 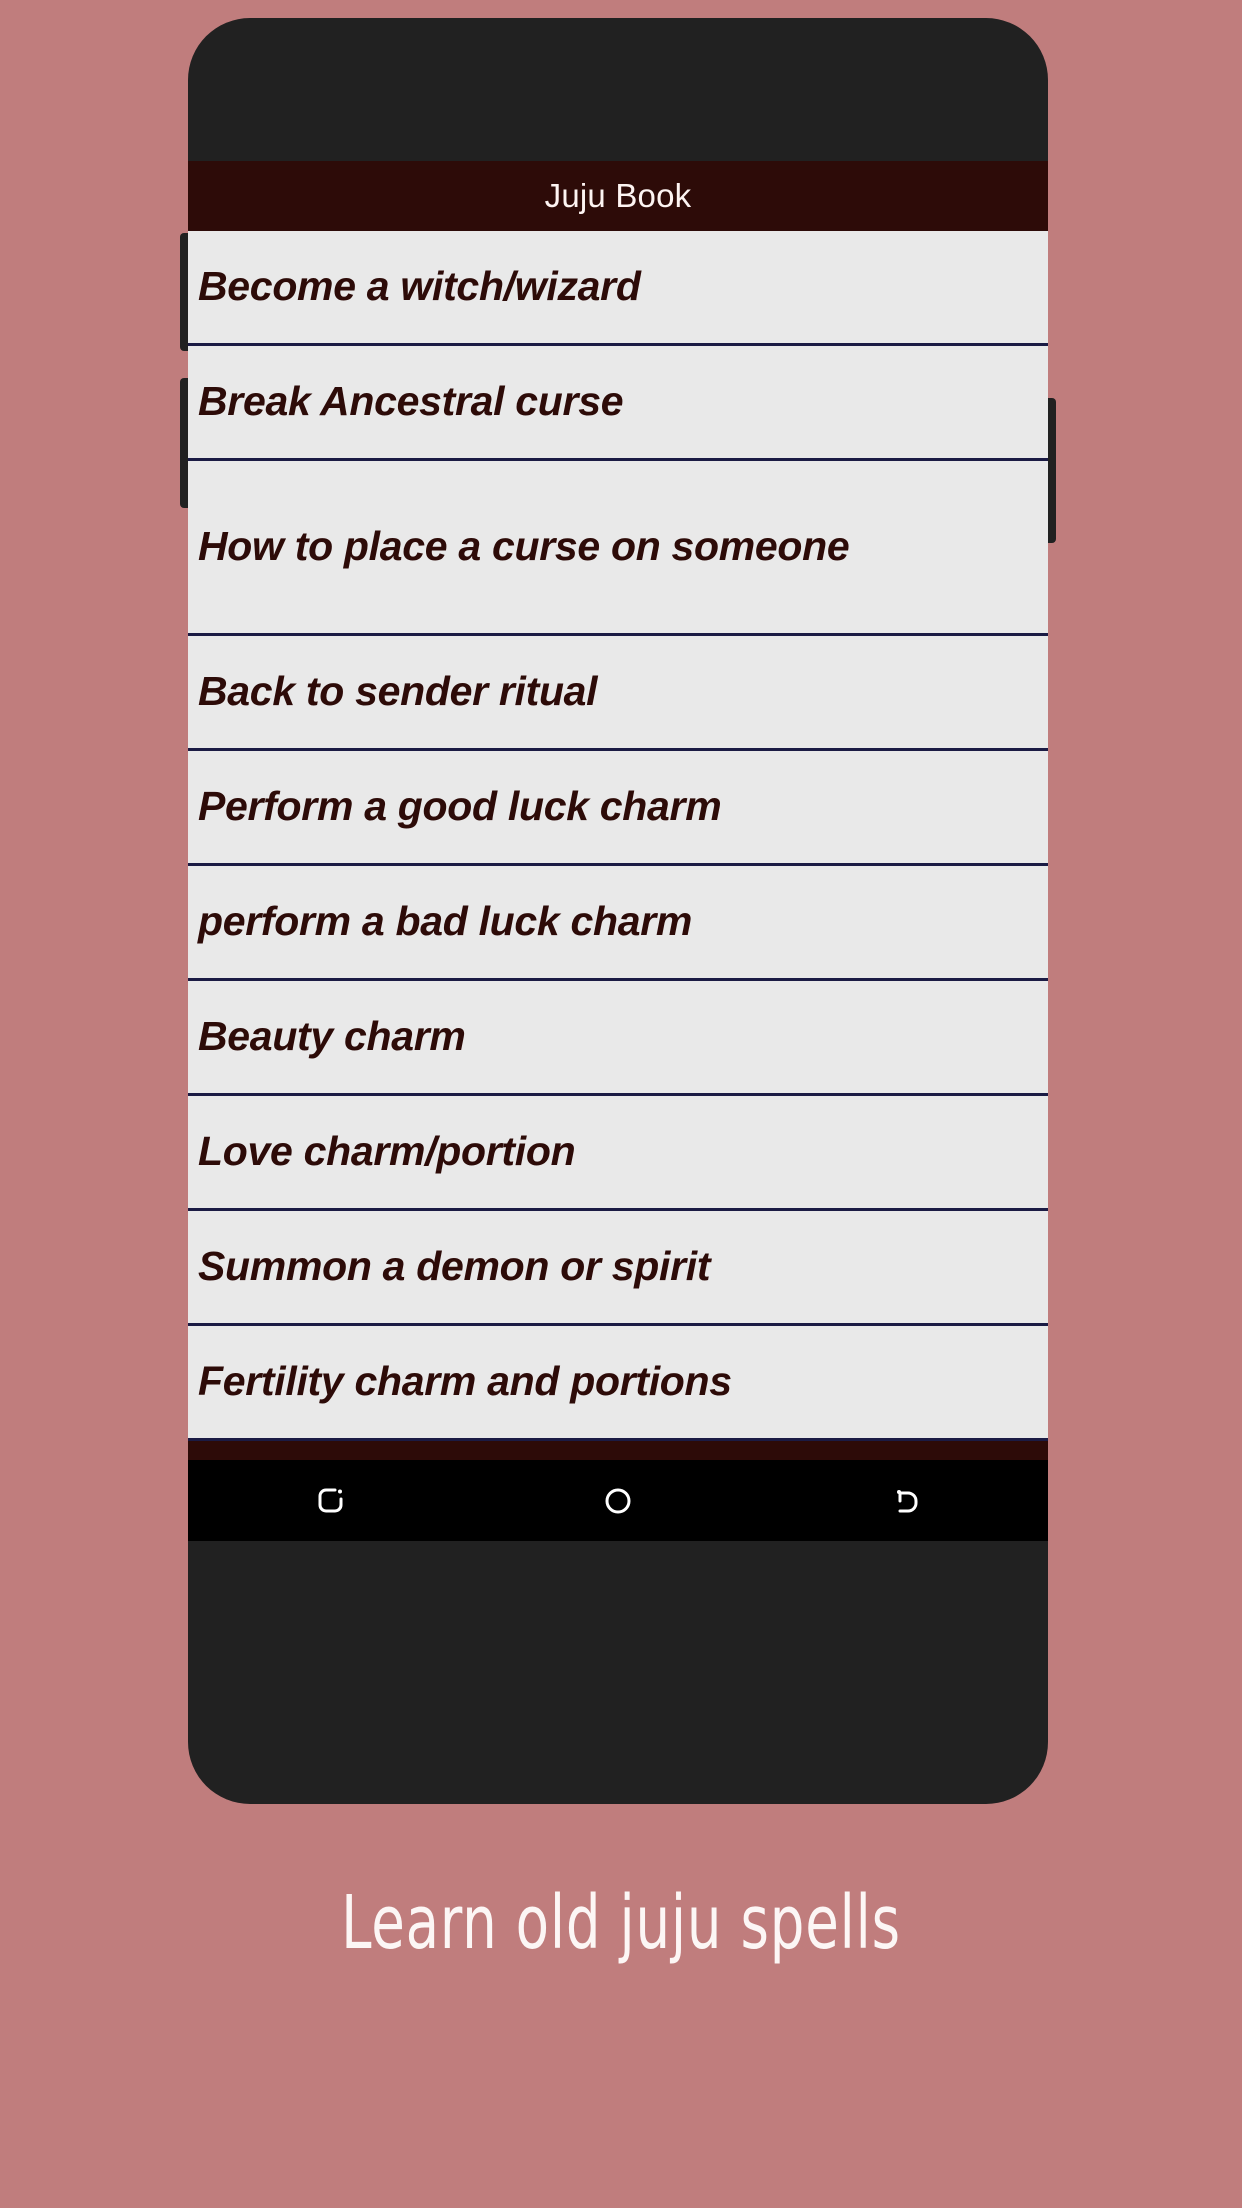 What do you see at coordinates (618, 1153) in the screenshot?
I see `list-item: Love charm/portion` at bounding box center [618, 1153].